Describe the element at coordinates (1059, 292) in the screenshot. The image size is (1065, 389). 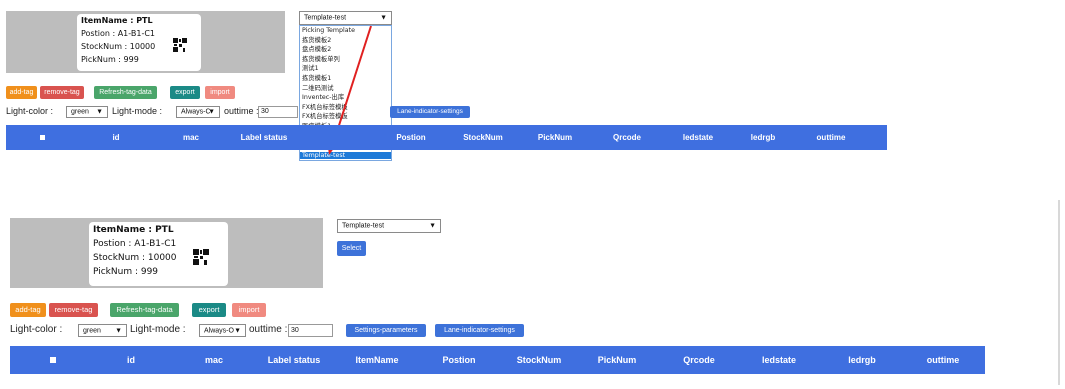
I see `scrollbar` at that location.